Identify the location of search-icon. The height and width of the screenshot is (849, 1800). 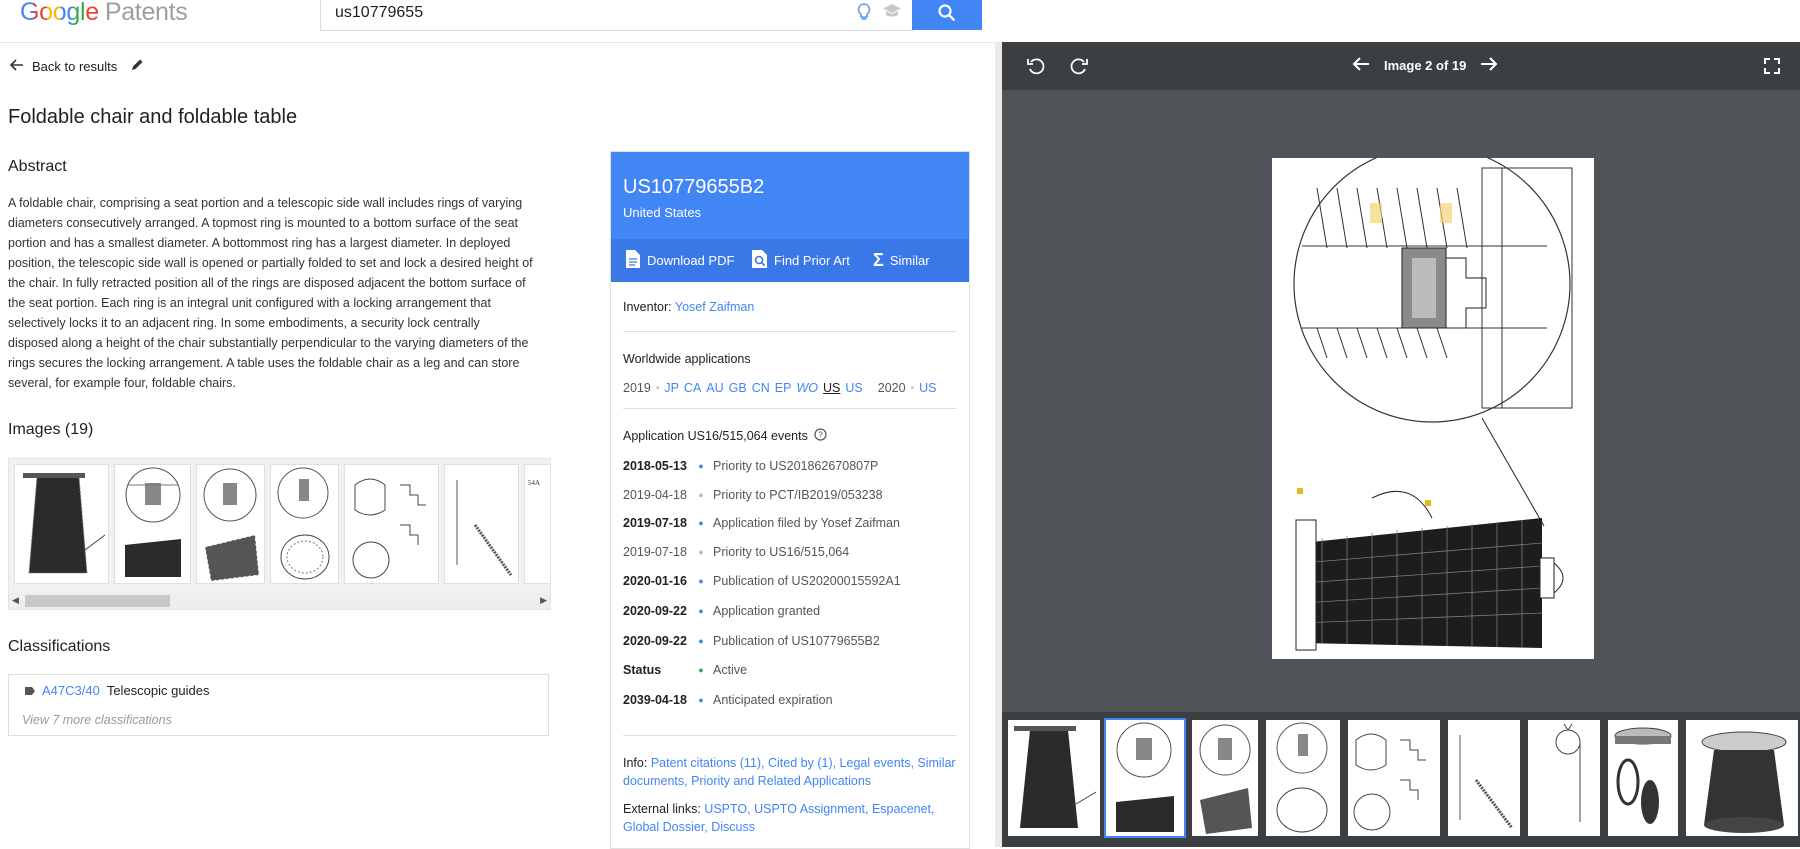
(947, 15).